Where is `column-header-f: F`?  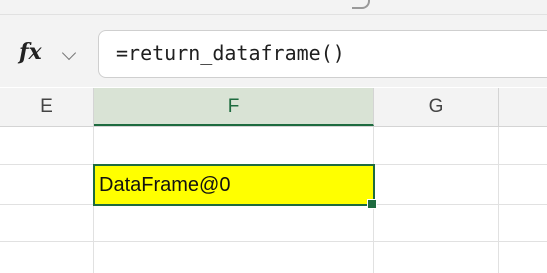 column-header-f: F is located at coordinates (234, 107).